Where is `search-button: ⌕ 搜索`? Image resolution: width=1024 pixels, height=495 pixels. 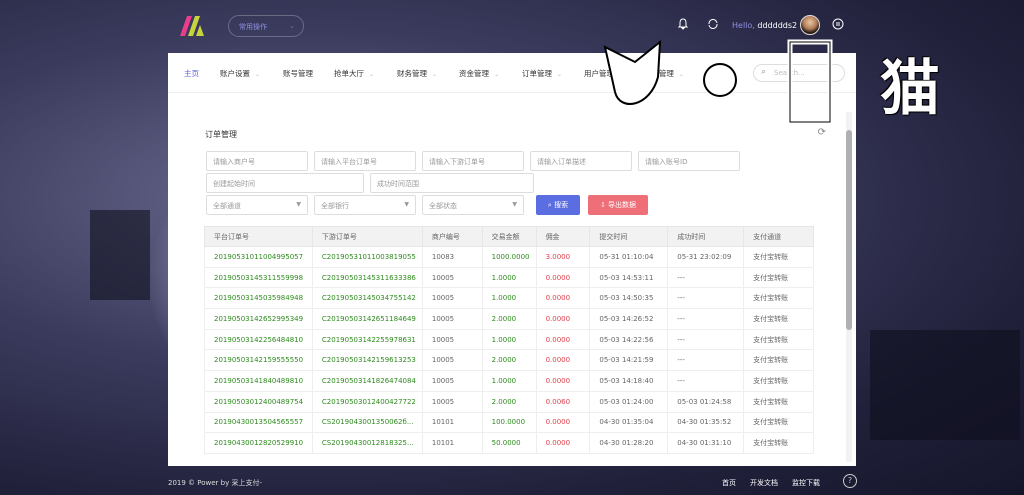 search-button: ⌕ 搜索 is located at coordinates (558, 205).